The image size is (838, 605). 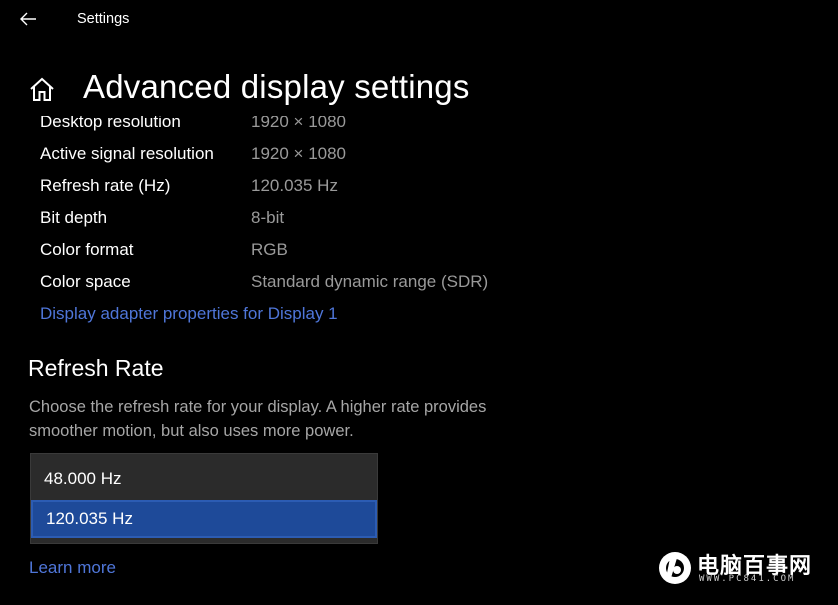 I want to click on watermark: 电脑百事网 WWW.PC841.COM, so click(x=739, y=568).